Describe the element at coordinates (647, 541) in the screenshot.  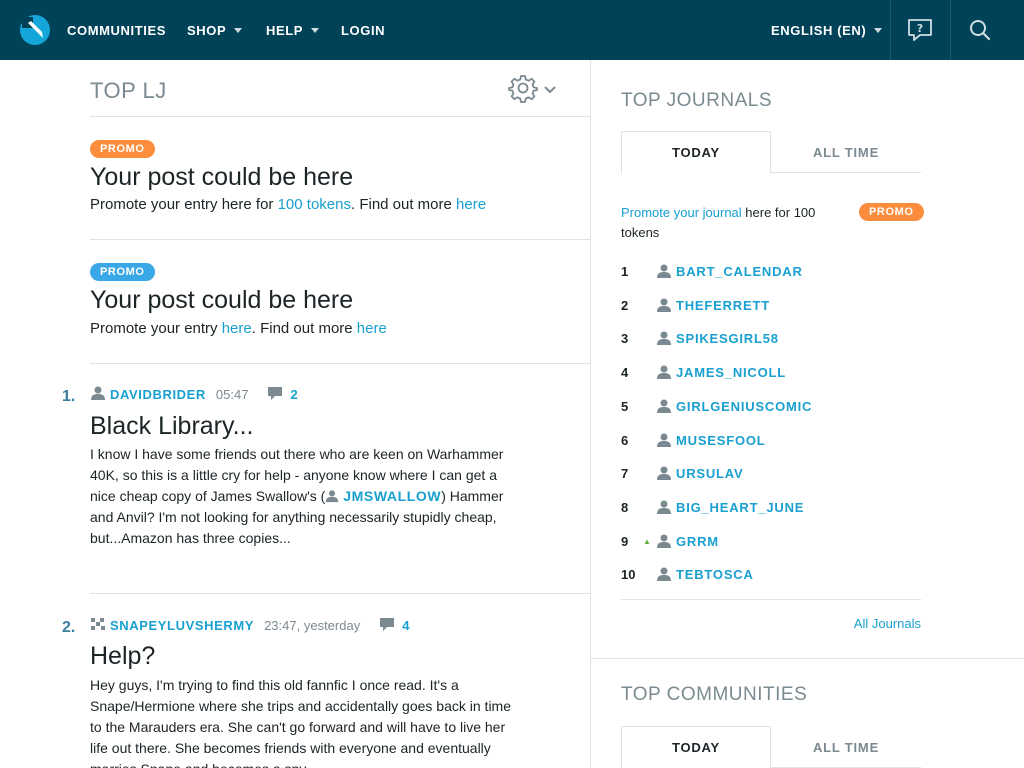
I see `rank-up-arrow-icon: ▲` at that location.